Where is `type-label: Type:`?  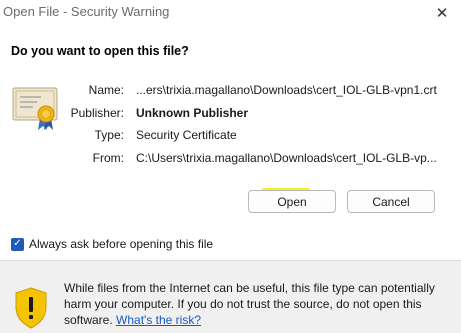 type-label: Type: is located at coordinates (109, 135).